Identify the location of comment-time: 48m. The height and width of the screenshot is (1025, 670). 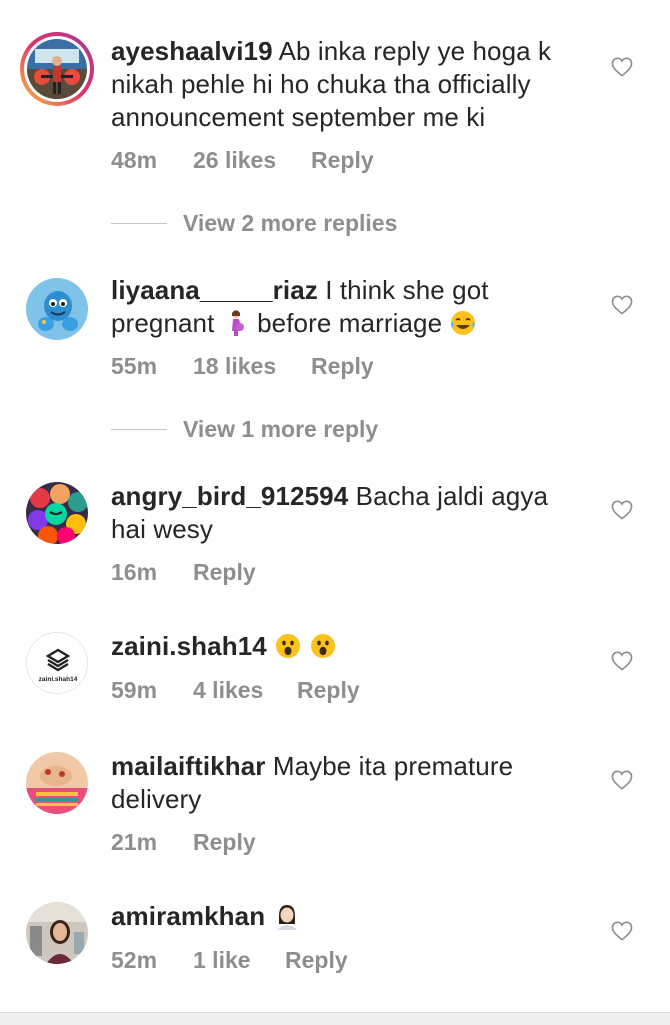
(134, 160).